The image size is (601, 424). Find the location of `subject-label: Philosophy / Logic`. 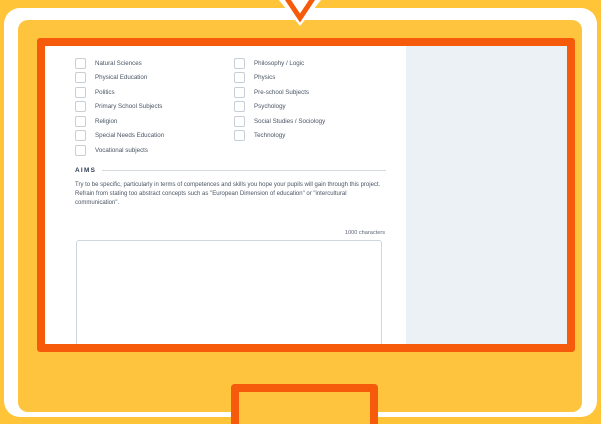

subject-label: Philosophy / Logic is located at coordinates (279, 63).